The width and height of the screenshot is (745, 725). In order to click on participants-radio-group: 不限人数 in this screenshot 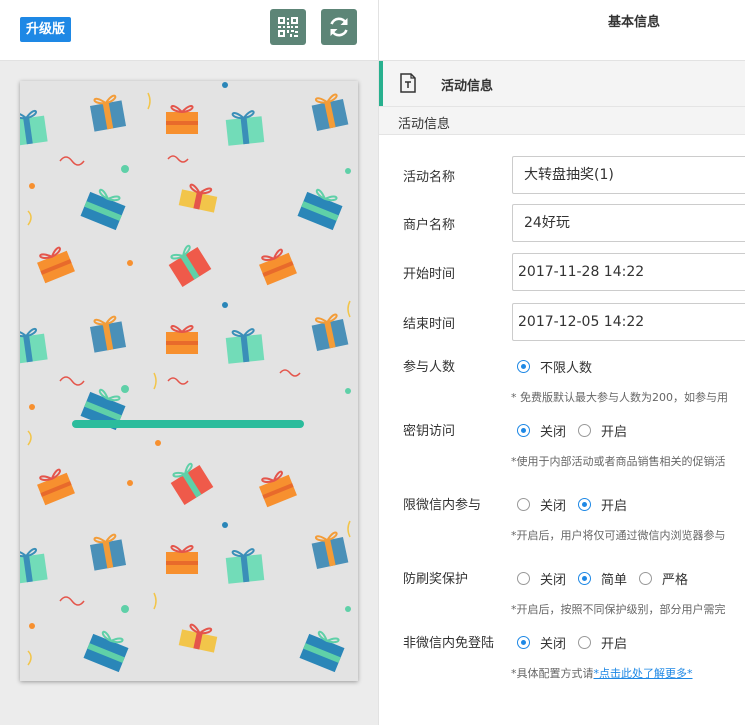, I will do `click(560, 366)`.